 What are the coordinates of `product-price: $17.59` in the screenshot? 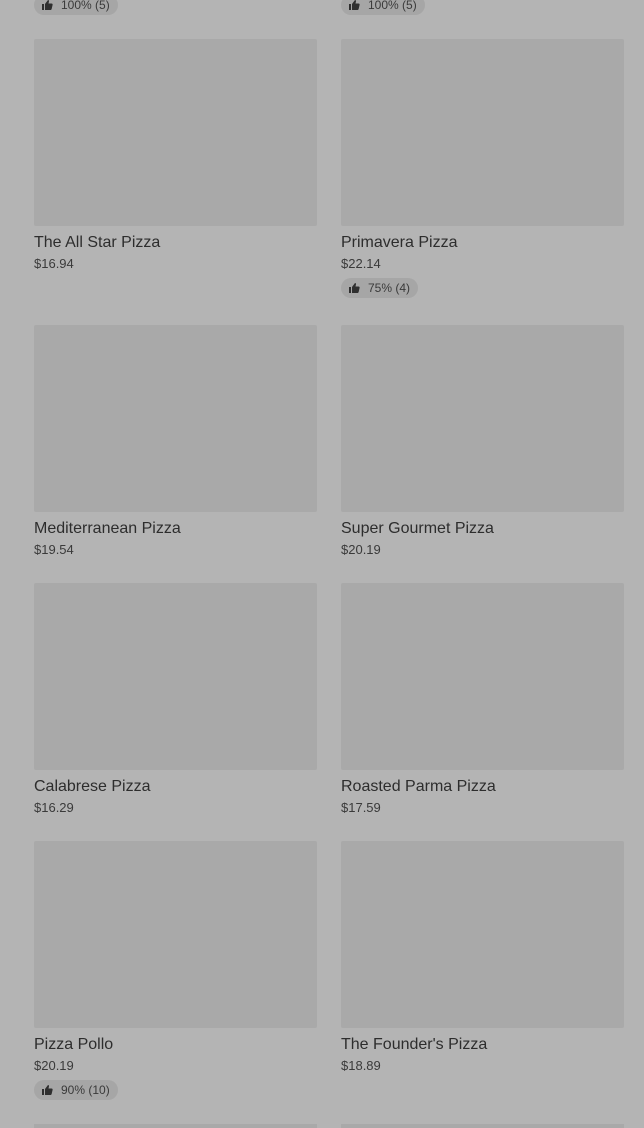 It's located at (361, 807).